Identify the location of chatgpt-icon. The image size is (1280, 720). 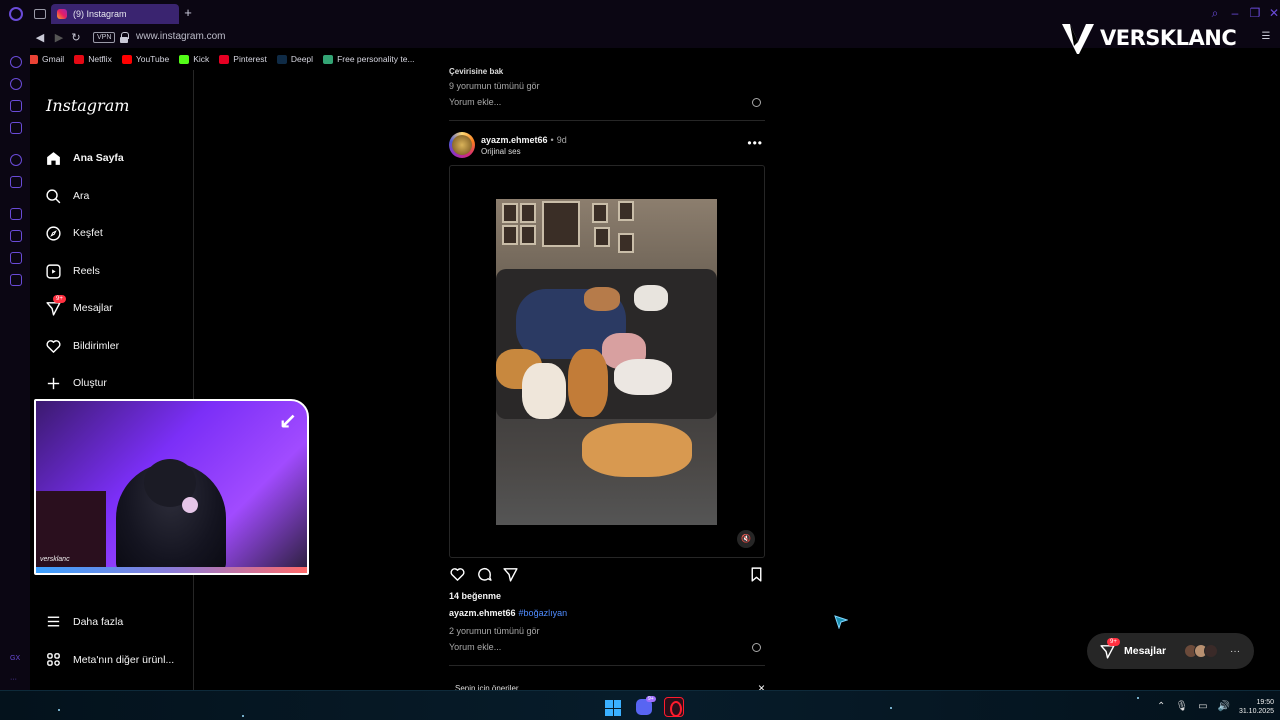
(16, 160).